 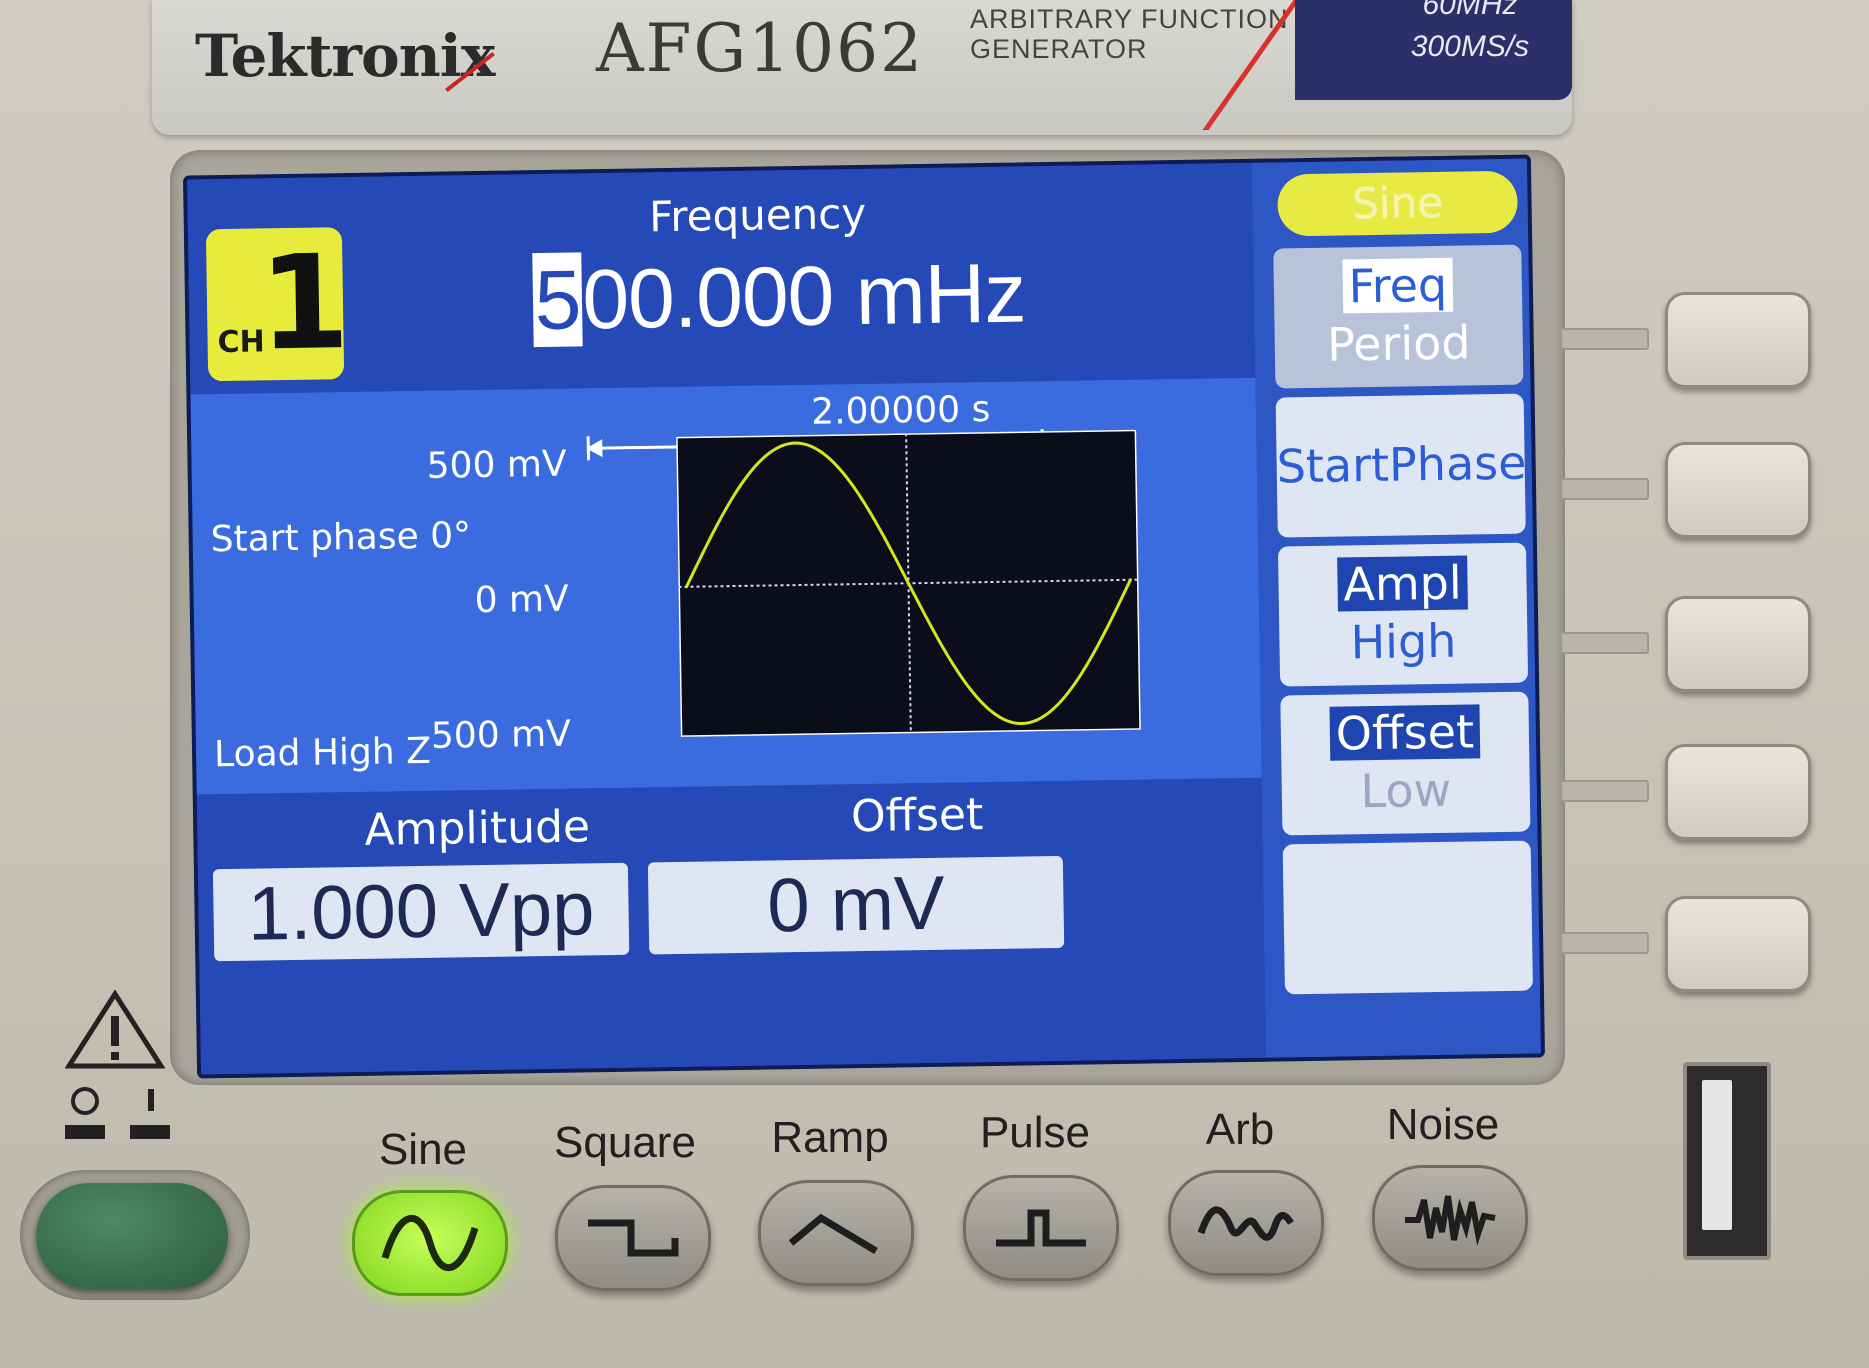 I want to click on square-wave-icon, so click(x=633, y=1238).